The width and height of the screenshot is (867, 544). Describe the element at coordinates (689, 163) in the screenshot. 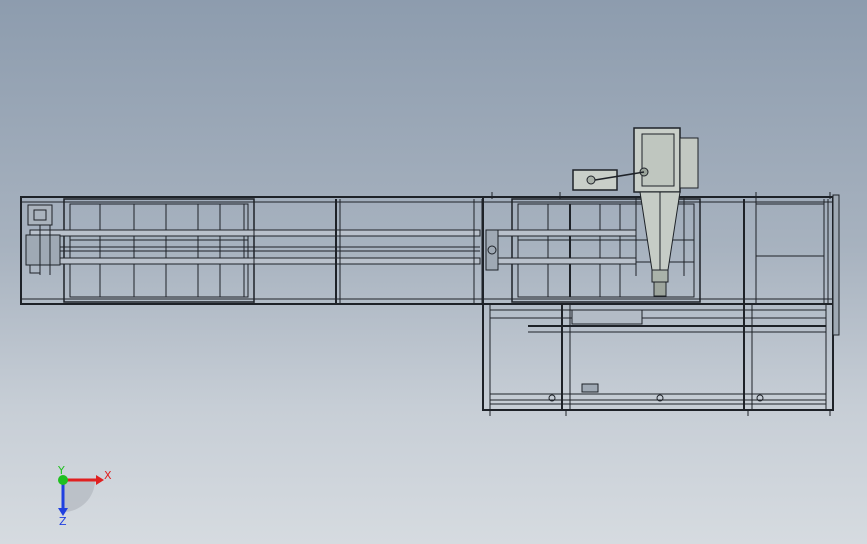

I see `motor-side-box` at that location.